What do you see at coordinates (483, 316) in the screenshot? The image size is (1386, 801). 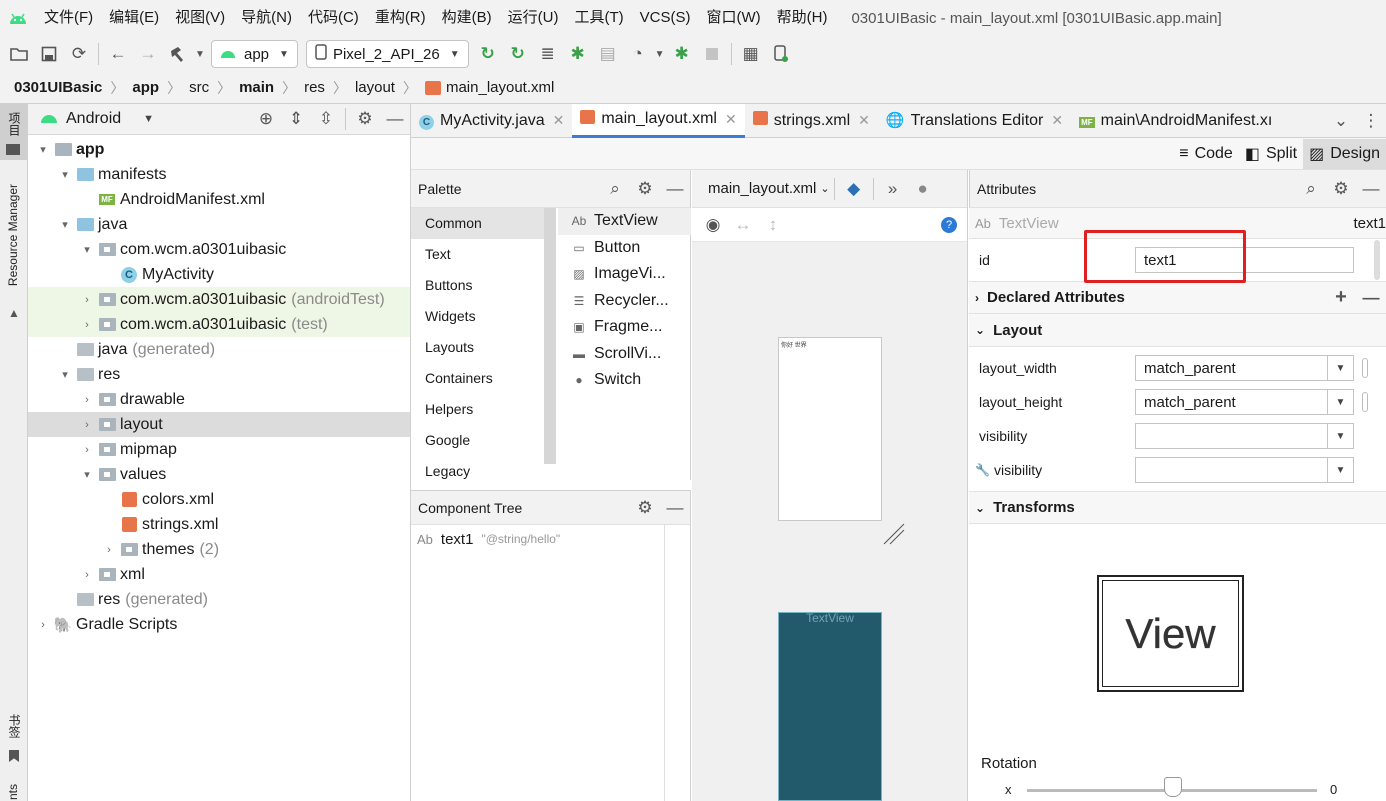 I see `palette-category: Widgets` at bounding box center [483, 316].